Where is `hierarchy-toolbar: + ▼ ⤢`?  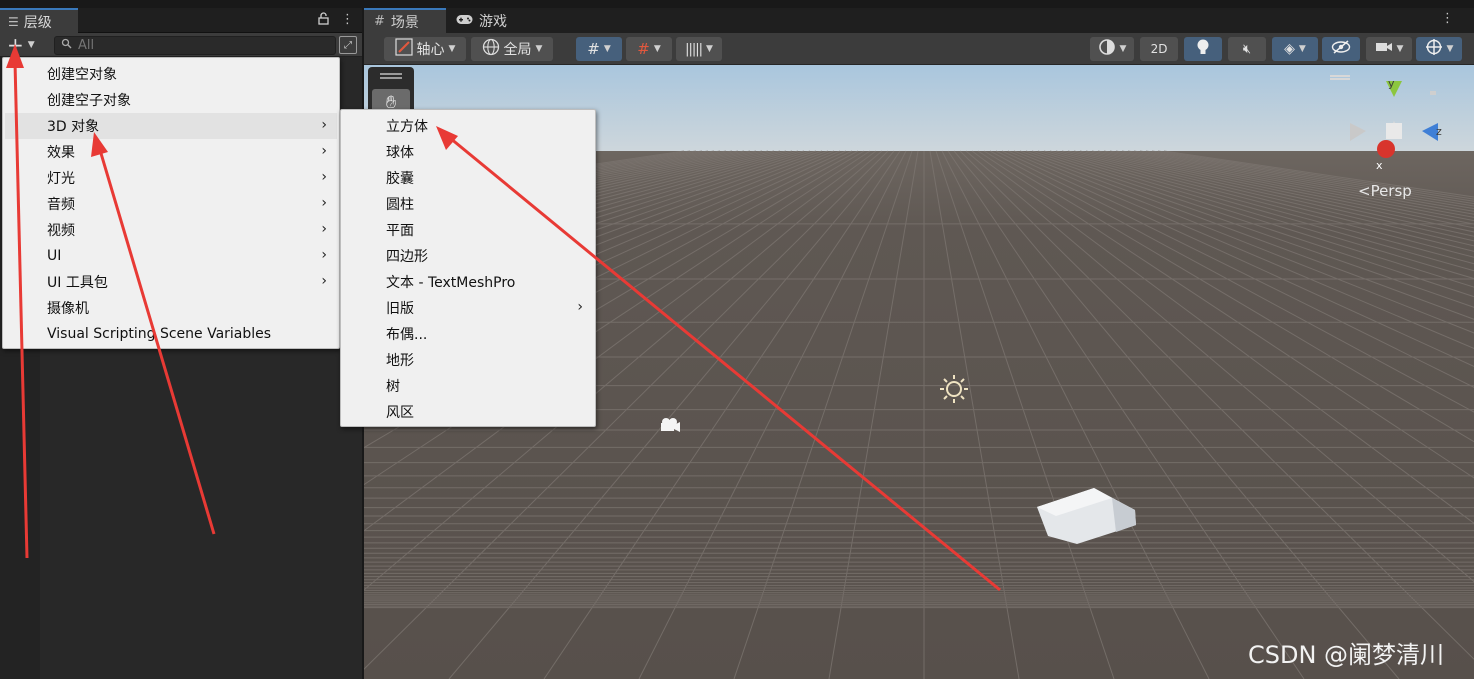
hierarchy-toolbar: + ▼ ⤢ is located at coordinates (181, 45).